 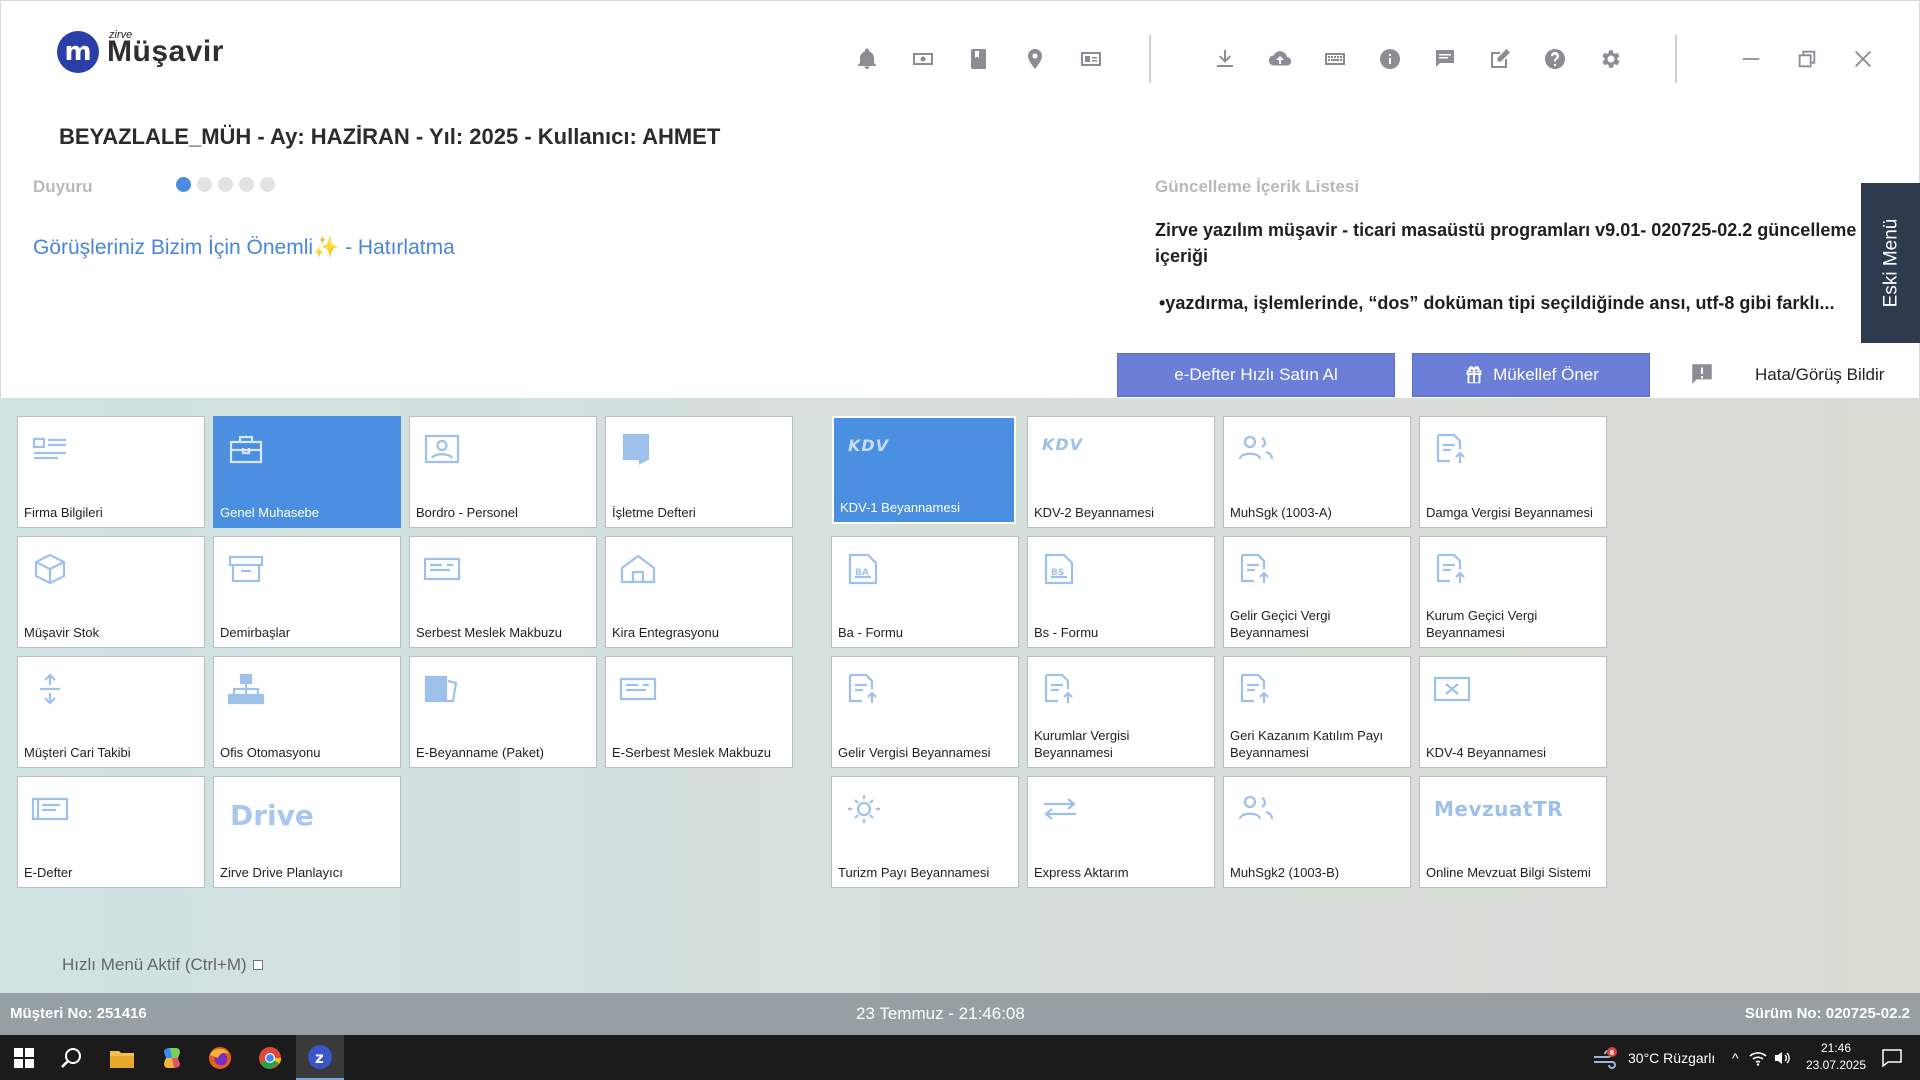 I want to click on tile-zirve-drive-planlayici: Drive Zirve Drive Planlayıcı, so click(x=307, y=832).